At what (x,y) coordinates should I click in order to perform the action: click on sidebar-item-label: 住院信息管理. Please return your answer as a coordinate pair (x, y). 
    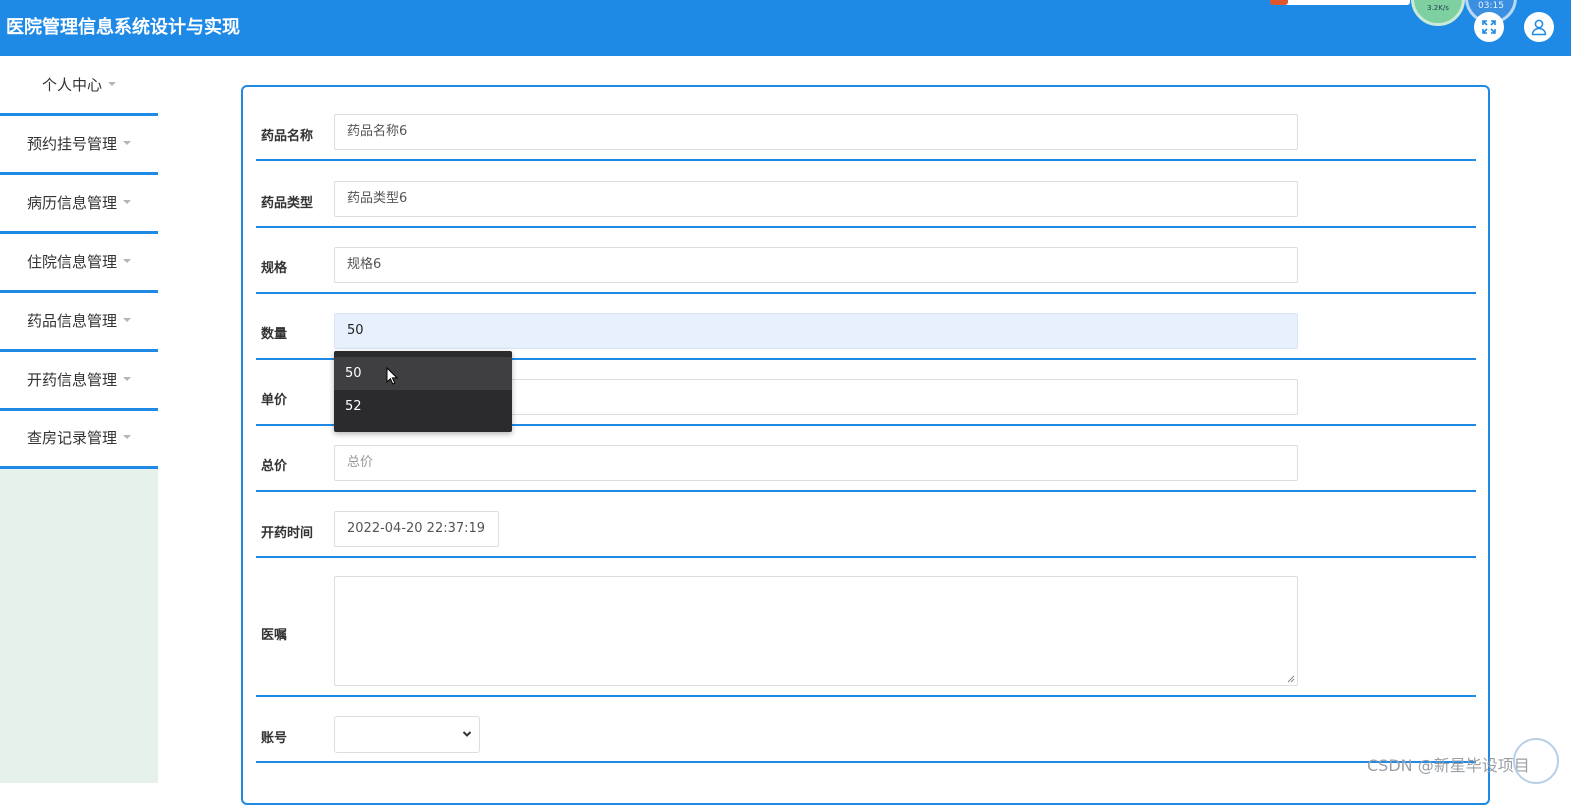
    Looking at the image, I should click on (71, 262).